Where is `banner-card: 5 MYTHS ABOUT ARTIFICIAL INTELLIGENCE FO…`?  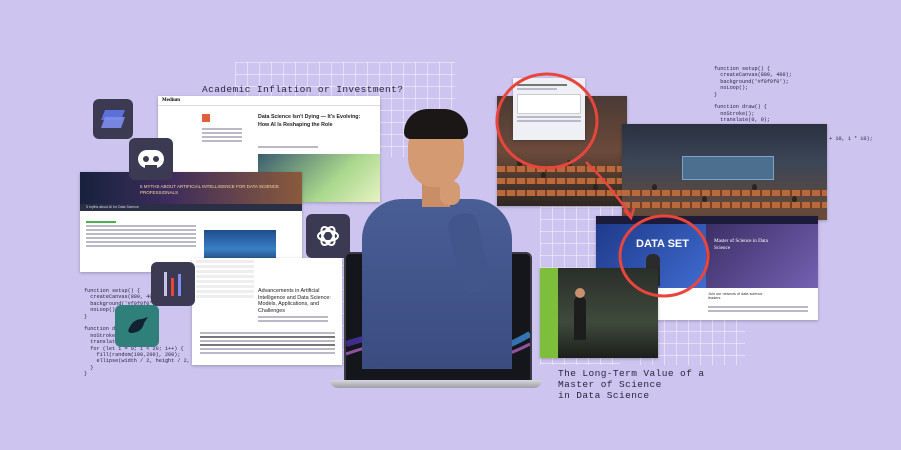 banner-card: 5 MYTHS ABOUT ARTIFICIAL INTELLIGENCE FO… is located at coordinates (191, 222).